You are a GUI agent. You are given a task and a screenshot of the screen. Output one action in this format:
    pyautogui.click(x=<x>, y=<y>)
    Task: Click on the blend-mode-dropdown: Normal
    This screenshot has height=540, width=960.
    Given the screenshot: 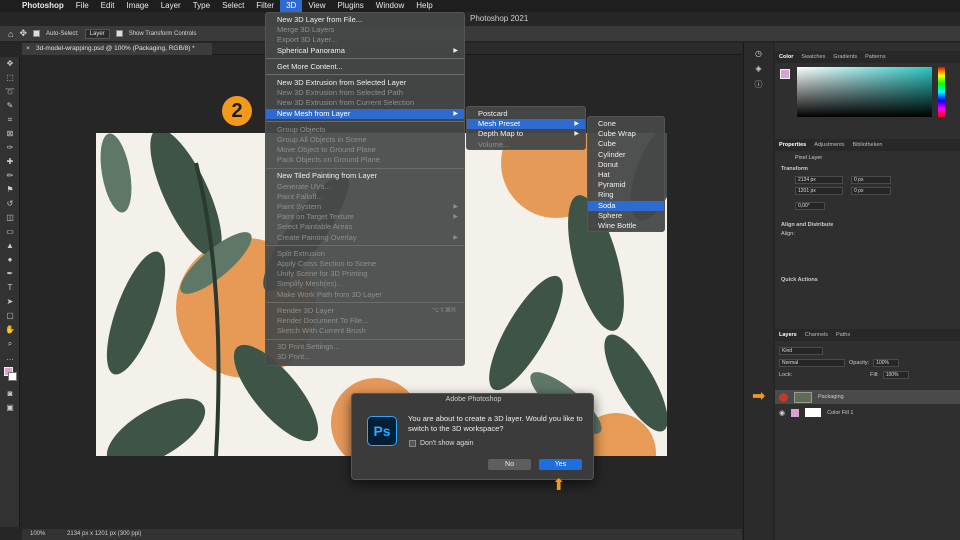 What is the action you would take?
    pyautogui.click(x=812, y=363)
    